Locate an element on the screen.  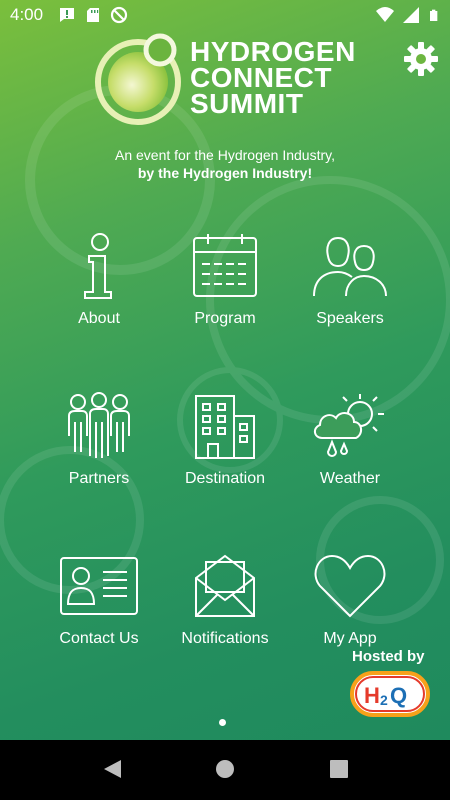
menu-item-weather: Weather is located at coordinates (350, 447).